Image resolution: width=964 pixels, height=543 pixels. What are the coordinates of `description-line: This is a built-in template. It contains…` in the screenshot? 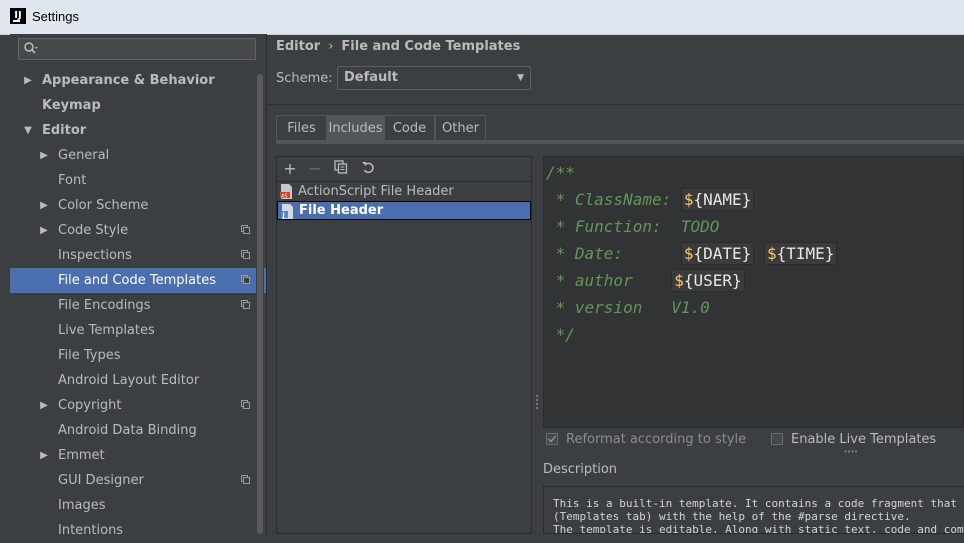 It's located at (758, 503).